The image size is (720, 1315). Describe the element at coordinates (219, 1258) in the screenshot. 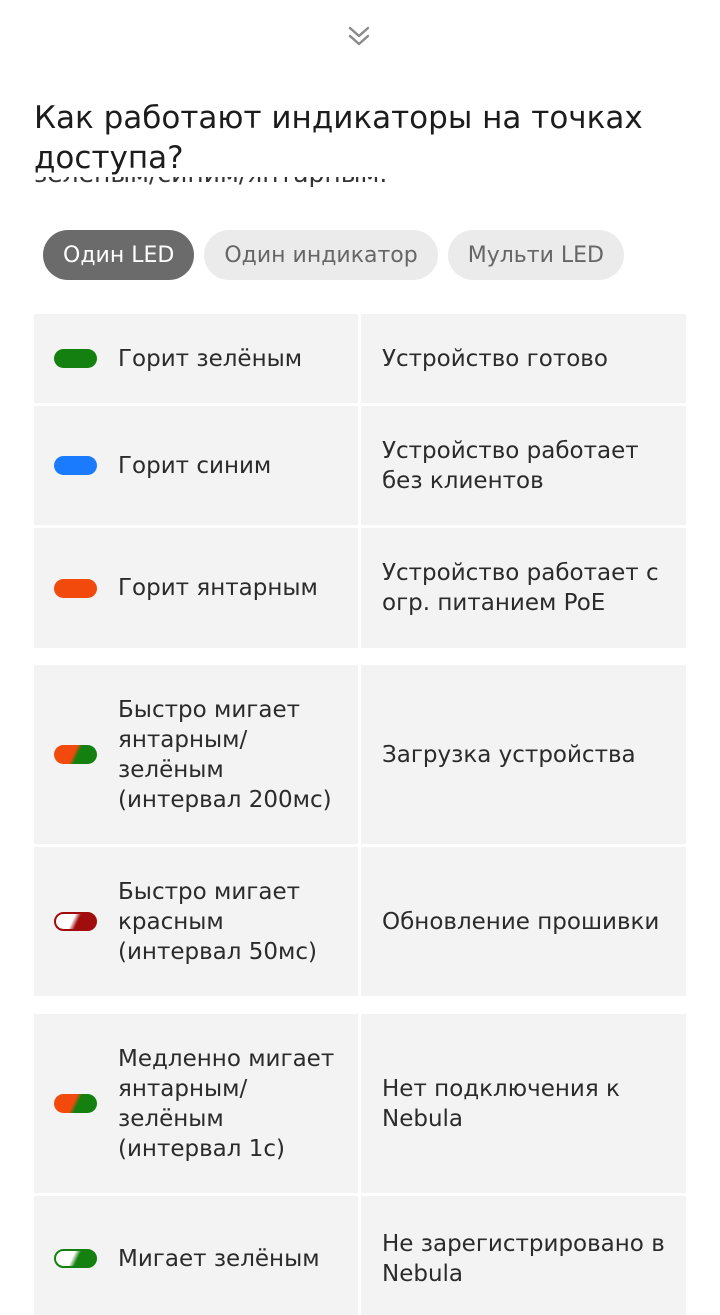

I see `led-state-label: Мигает зелёным` at that location.